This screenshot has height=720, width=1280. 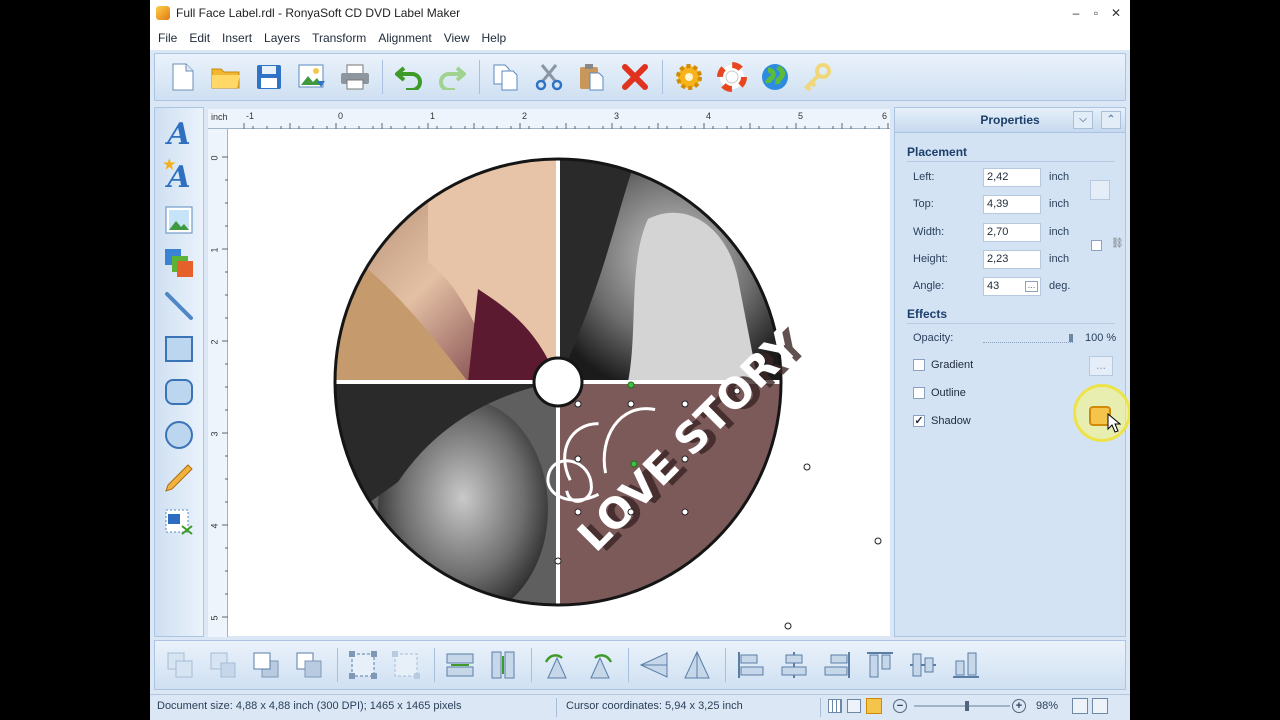 I want to click on bring-front-icon, so click(x=266, y=665).